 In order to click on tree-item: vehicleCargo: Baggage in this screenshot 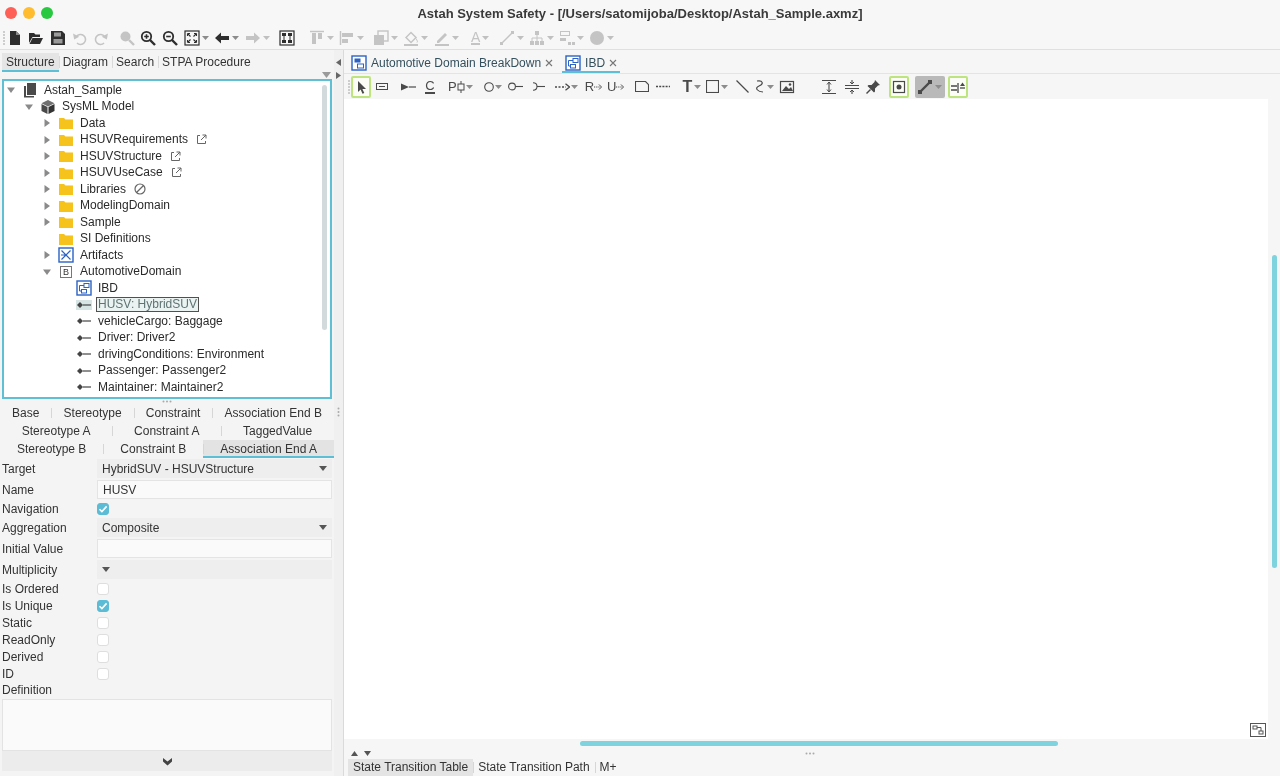, I will do `click(160, 321)`.